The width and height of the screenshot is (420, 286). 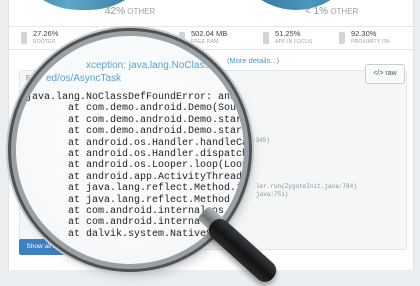 I want to click on exception-title: xception: java.lang.NoClassDefFoundEr, so click(x=165, y=65).